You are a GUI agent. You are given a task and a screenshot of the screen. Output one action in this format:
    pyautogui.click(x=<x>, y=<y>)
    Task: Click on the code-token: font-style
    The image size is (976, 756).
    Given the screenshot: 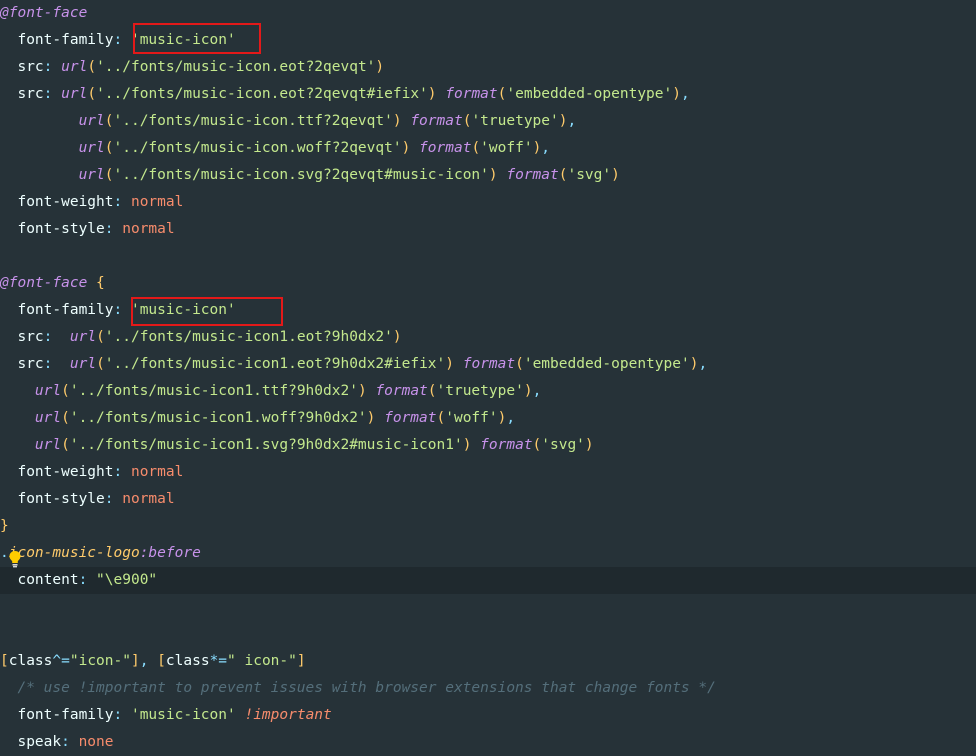 What is the action you would take?
    pyautogui.click(x=52, y=499)
    